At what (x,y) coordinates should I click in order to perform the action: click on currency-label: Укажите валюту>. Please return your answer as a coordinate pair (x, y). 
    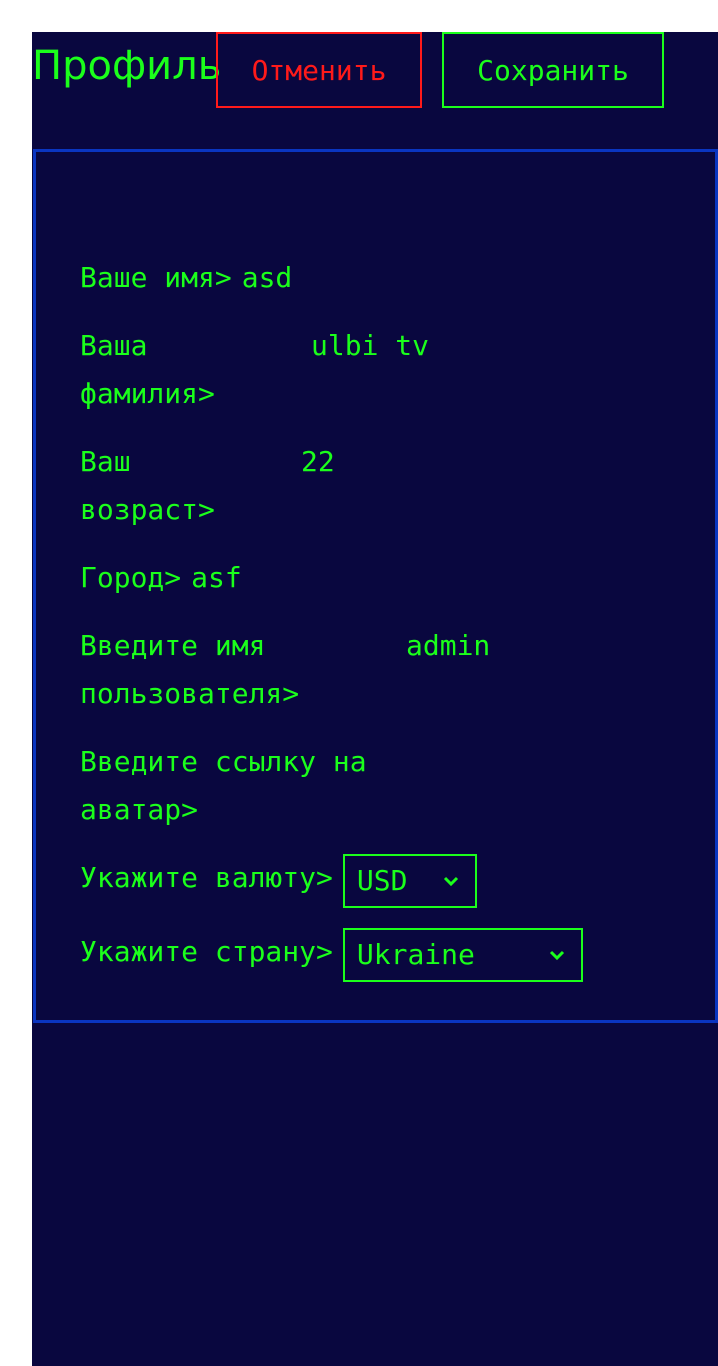
    Looking at the image, I should click on (206, 877).